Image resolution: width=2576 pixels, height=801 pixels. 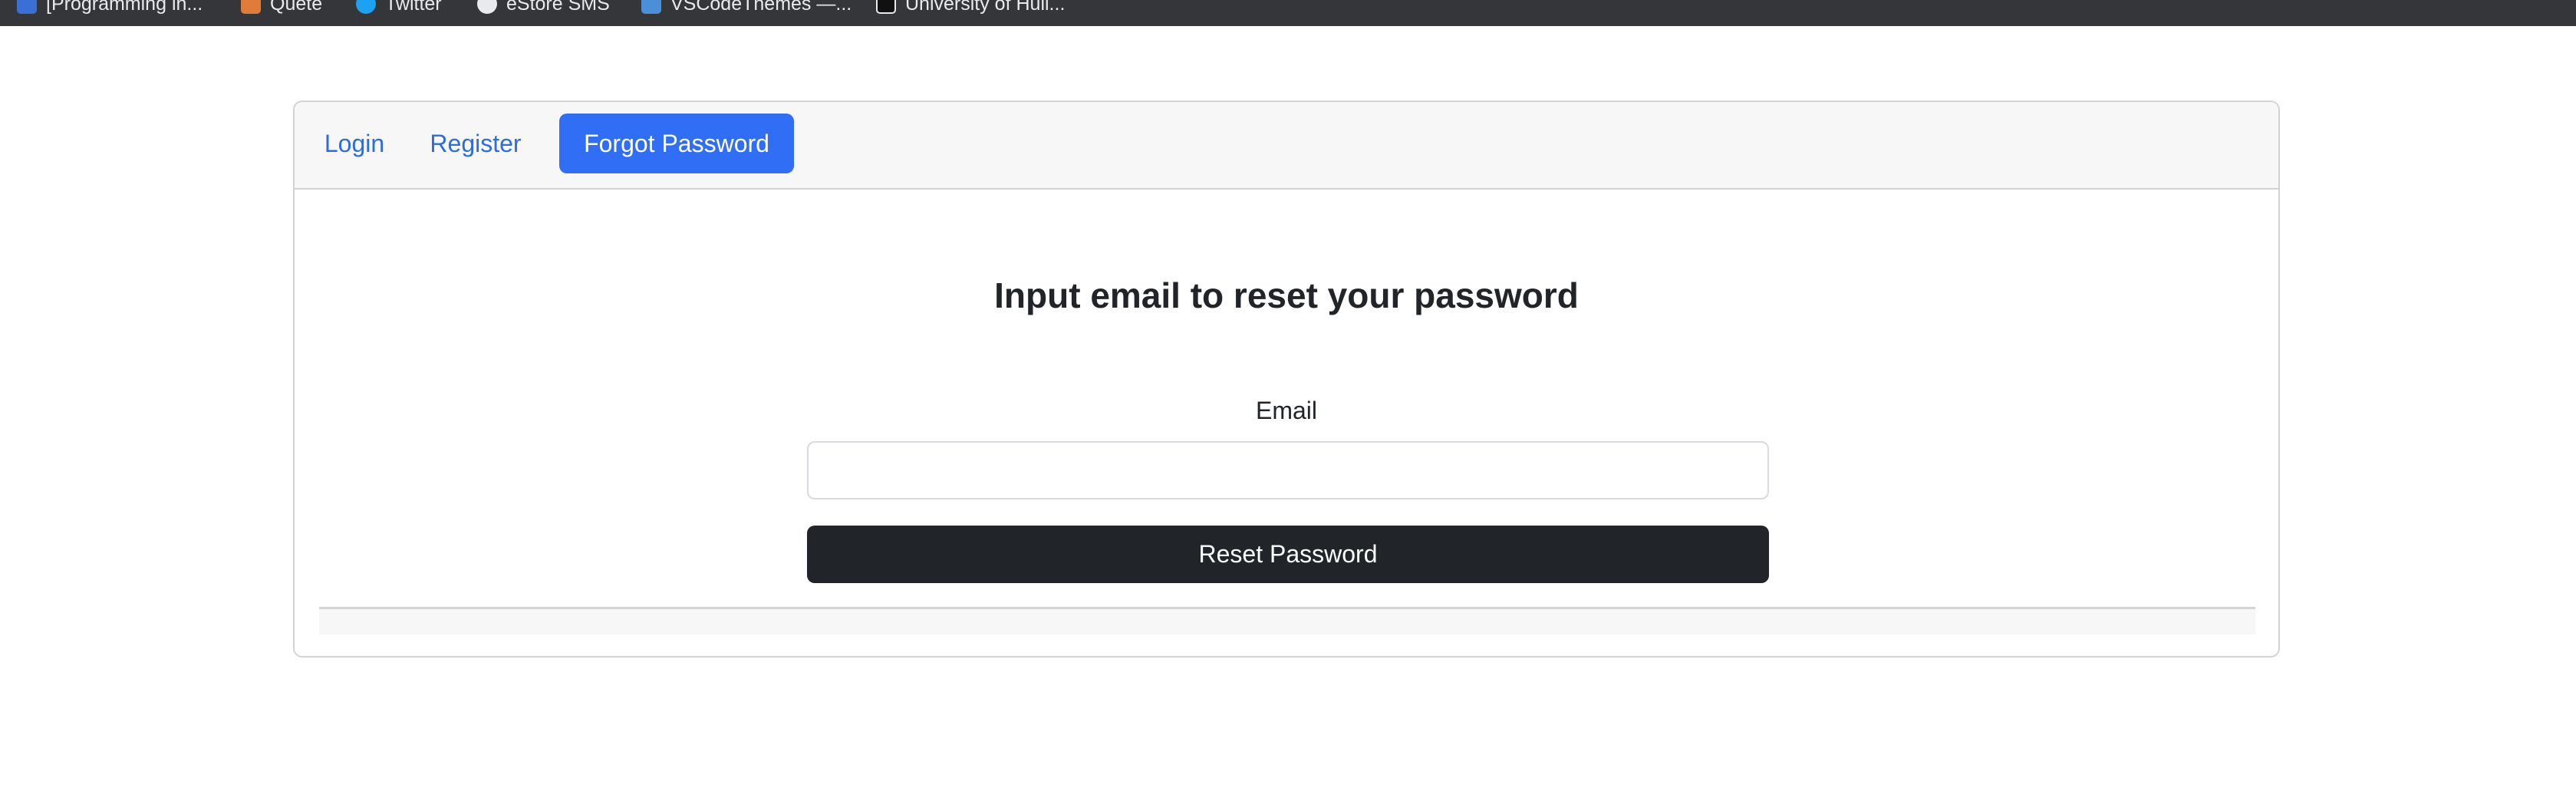 What do you see at coordinates (1286, 411) in the screenshot?
I see `email-label: Email` at bounding box center [1286, 411].